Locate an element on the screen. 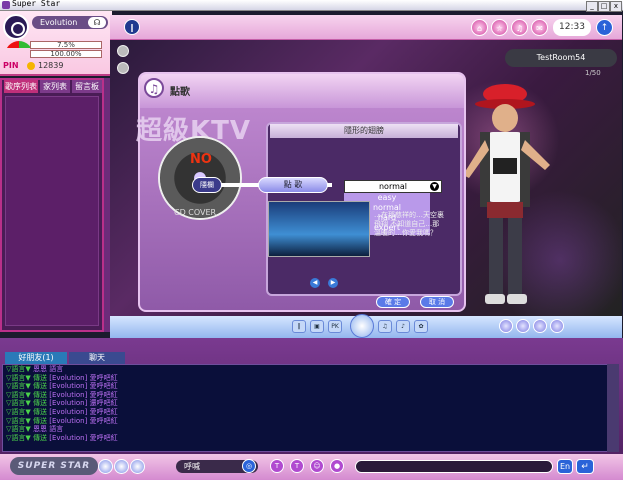 The width and height of the screenshot is (623, 480). close-button: x is located at coordinates (616, 6).